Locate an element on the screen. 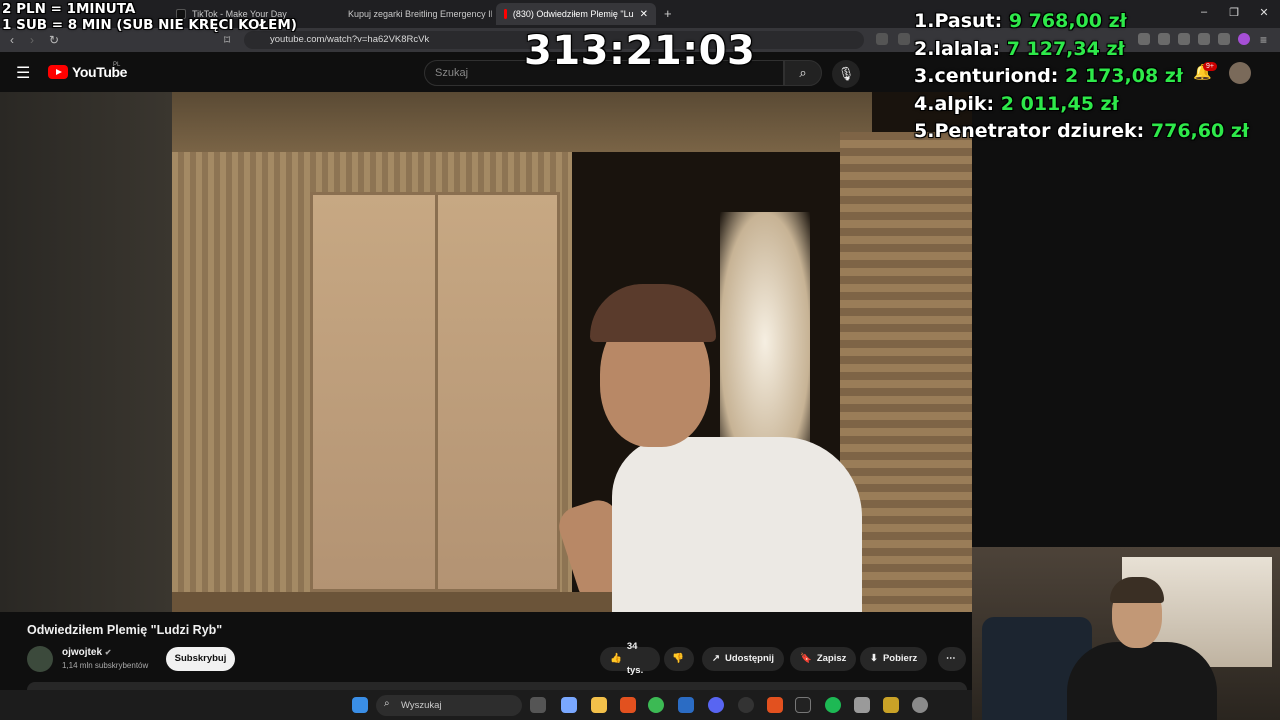 The height and width of the screenshot is (720, 1280). thumbs-down-icon: 👎 is located at coordinates (678, 658).